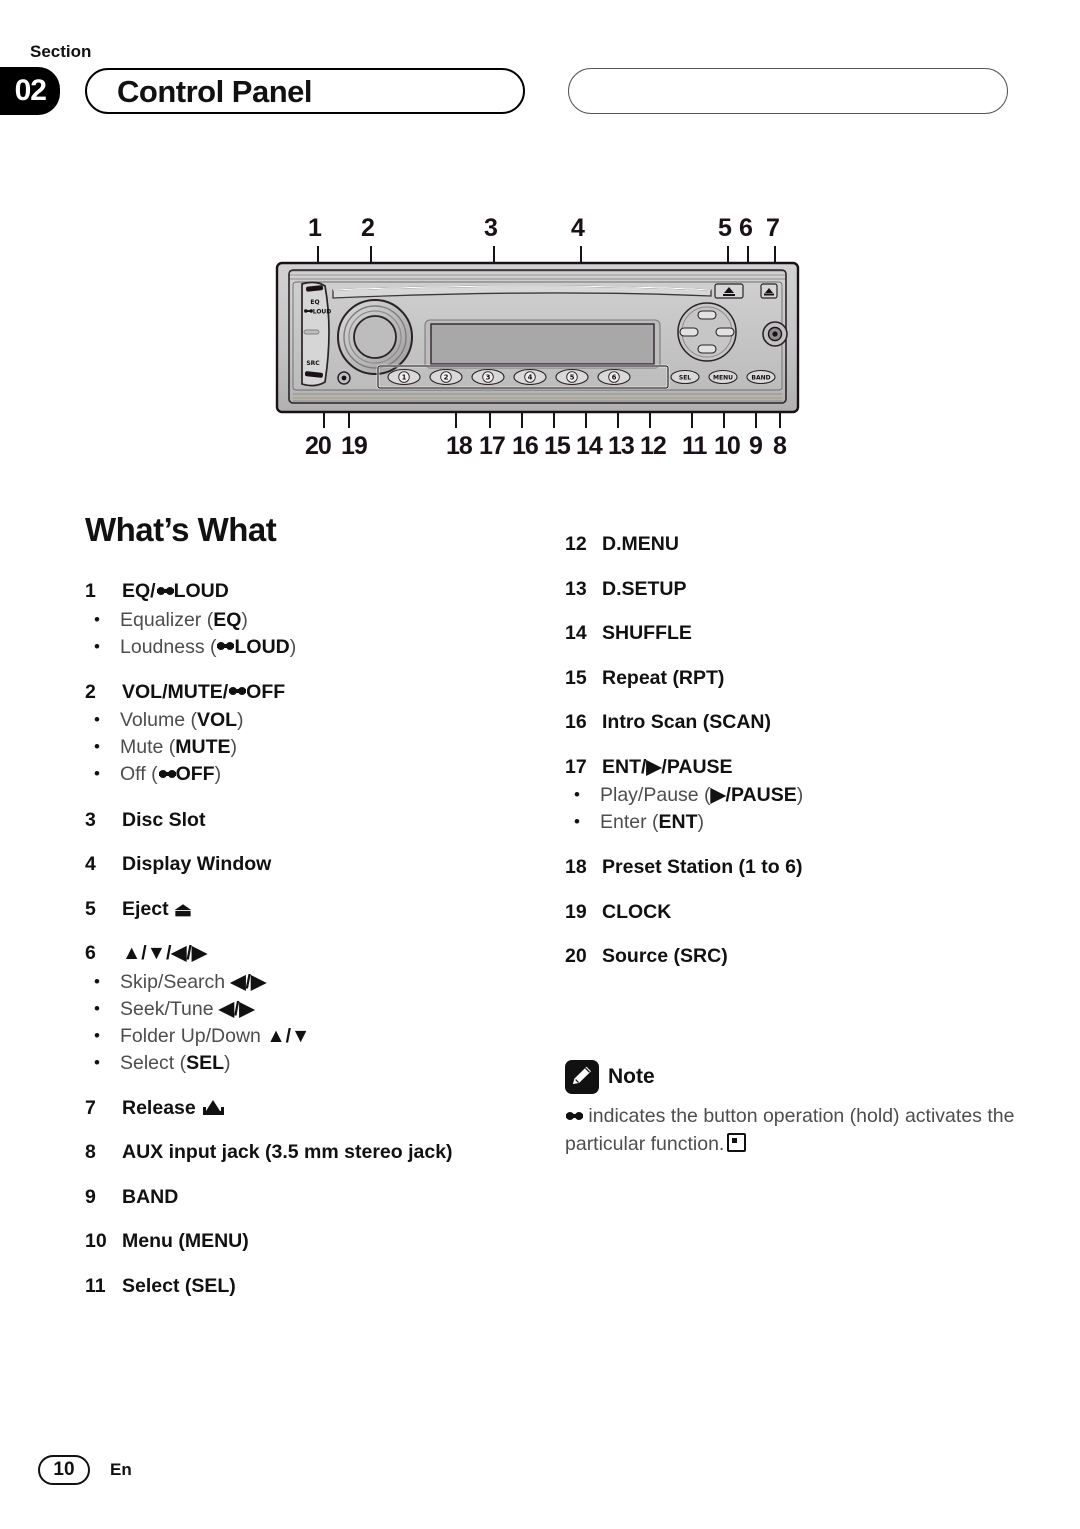 The image size is (1080, 1529). I want to click on diagram-callout-19: 19, so click(354, 446).